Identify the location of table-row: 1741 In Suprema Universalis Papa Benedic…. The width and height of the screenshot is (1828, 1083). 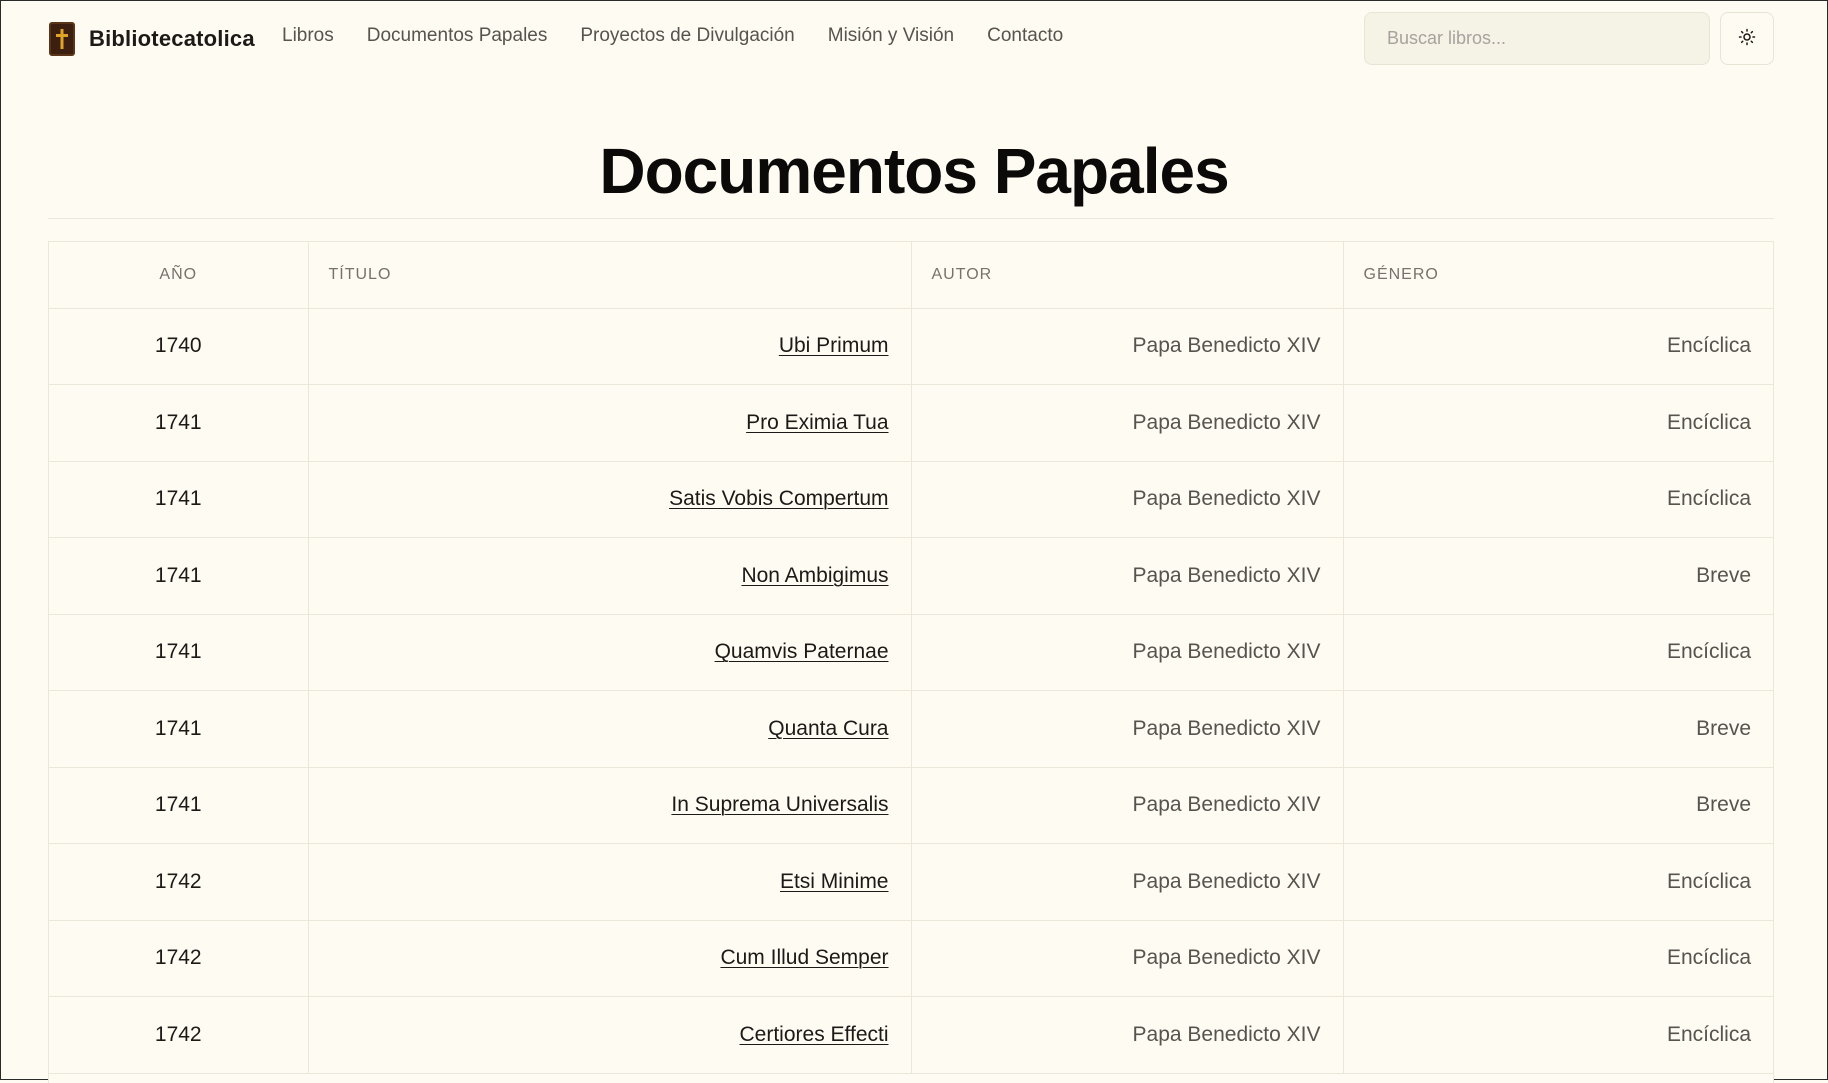
(911, 805).